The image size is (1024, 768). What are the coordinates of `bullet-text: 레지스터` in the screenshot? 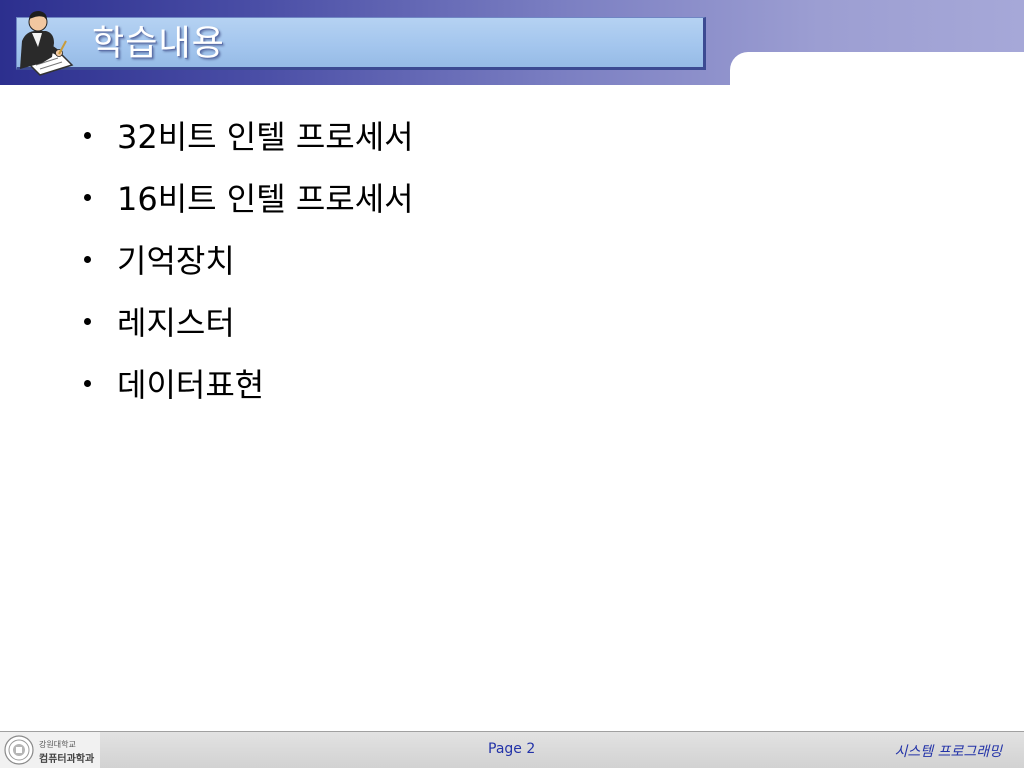 It's located at (176, 323).